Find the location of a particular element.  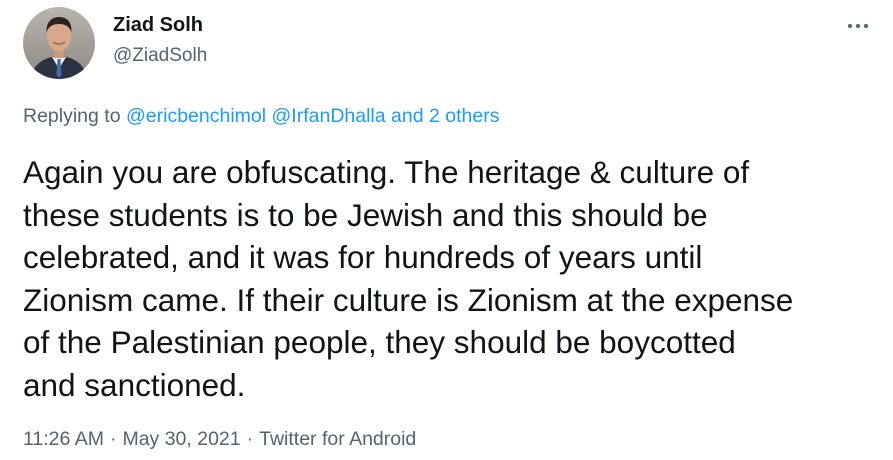

others-link: and 2 others is located at coordinates (445, 116).